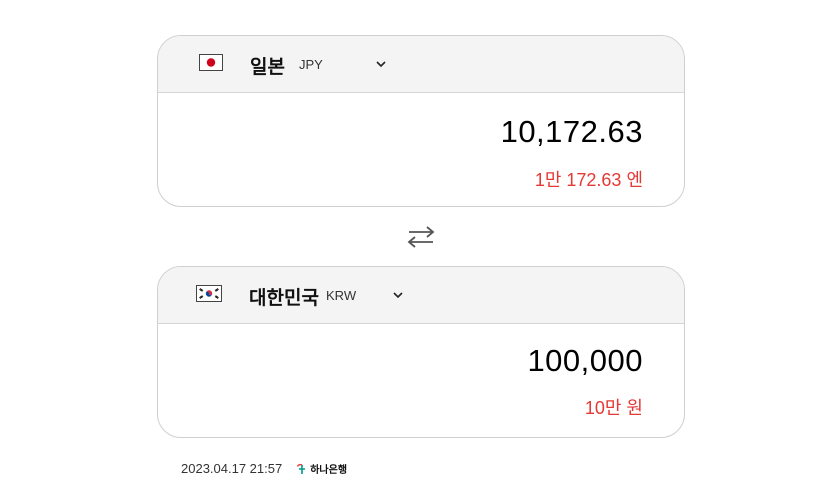 This screenshot has height=500, width=820. Describe the element at coordinates (284, 298) in the screenshot. I see `target-country-name: 대한민국` at that location.